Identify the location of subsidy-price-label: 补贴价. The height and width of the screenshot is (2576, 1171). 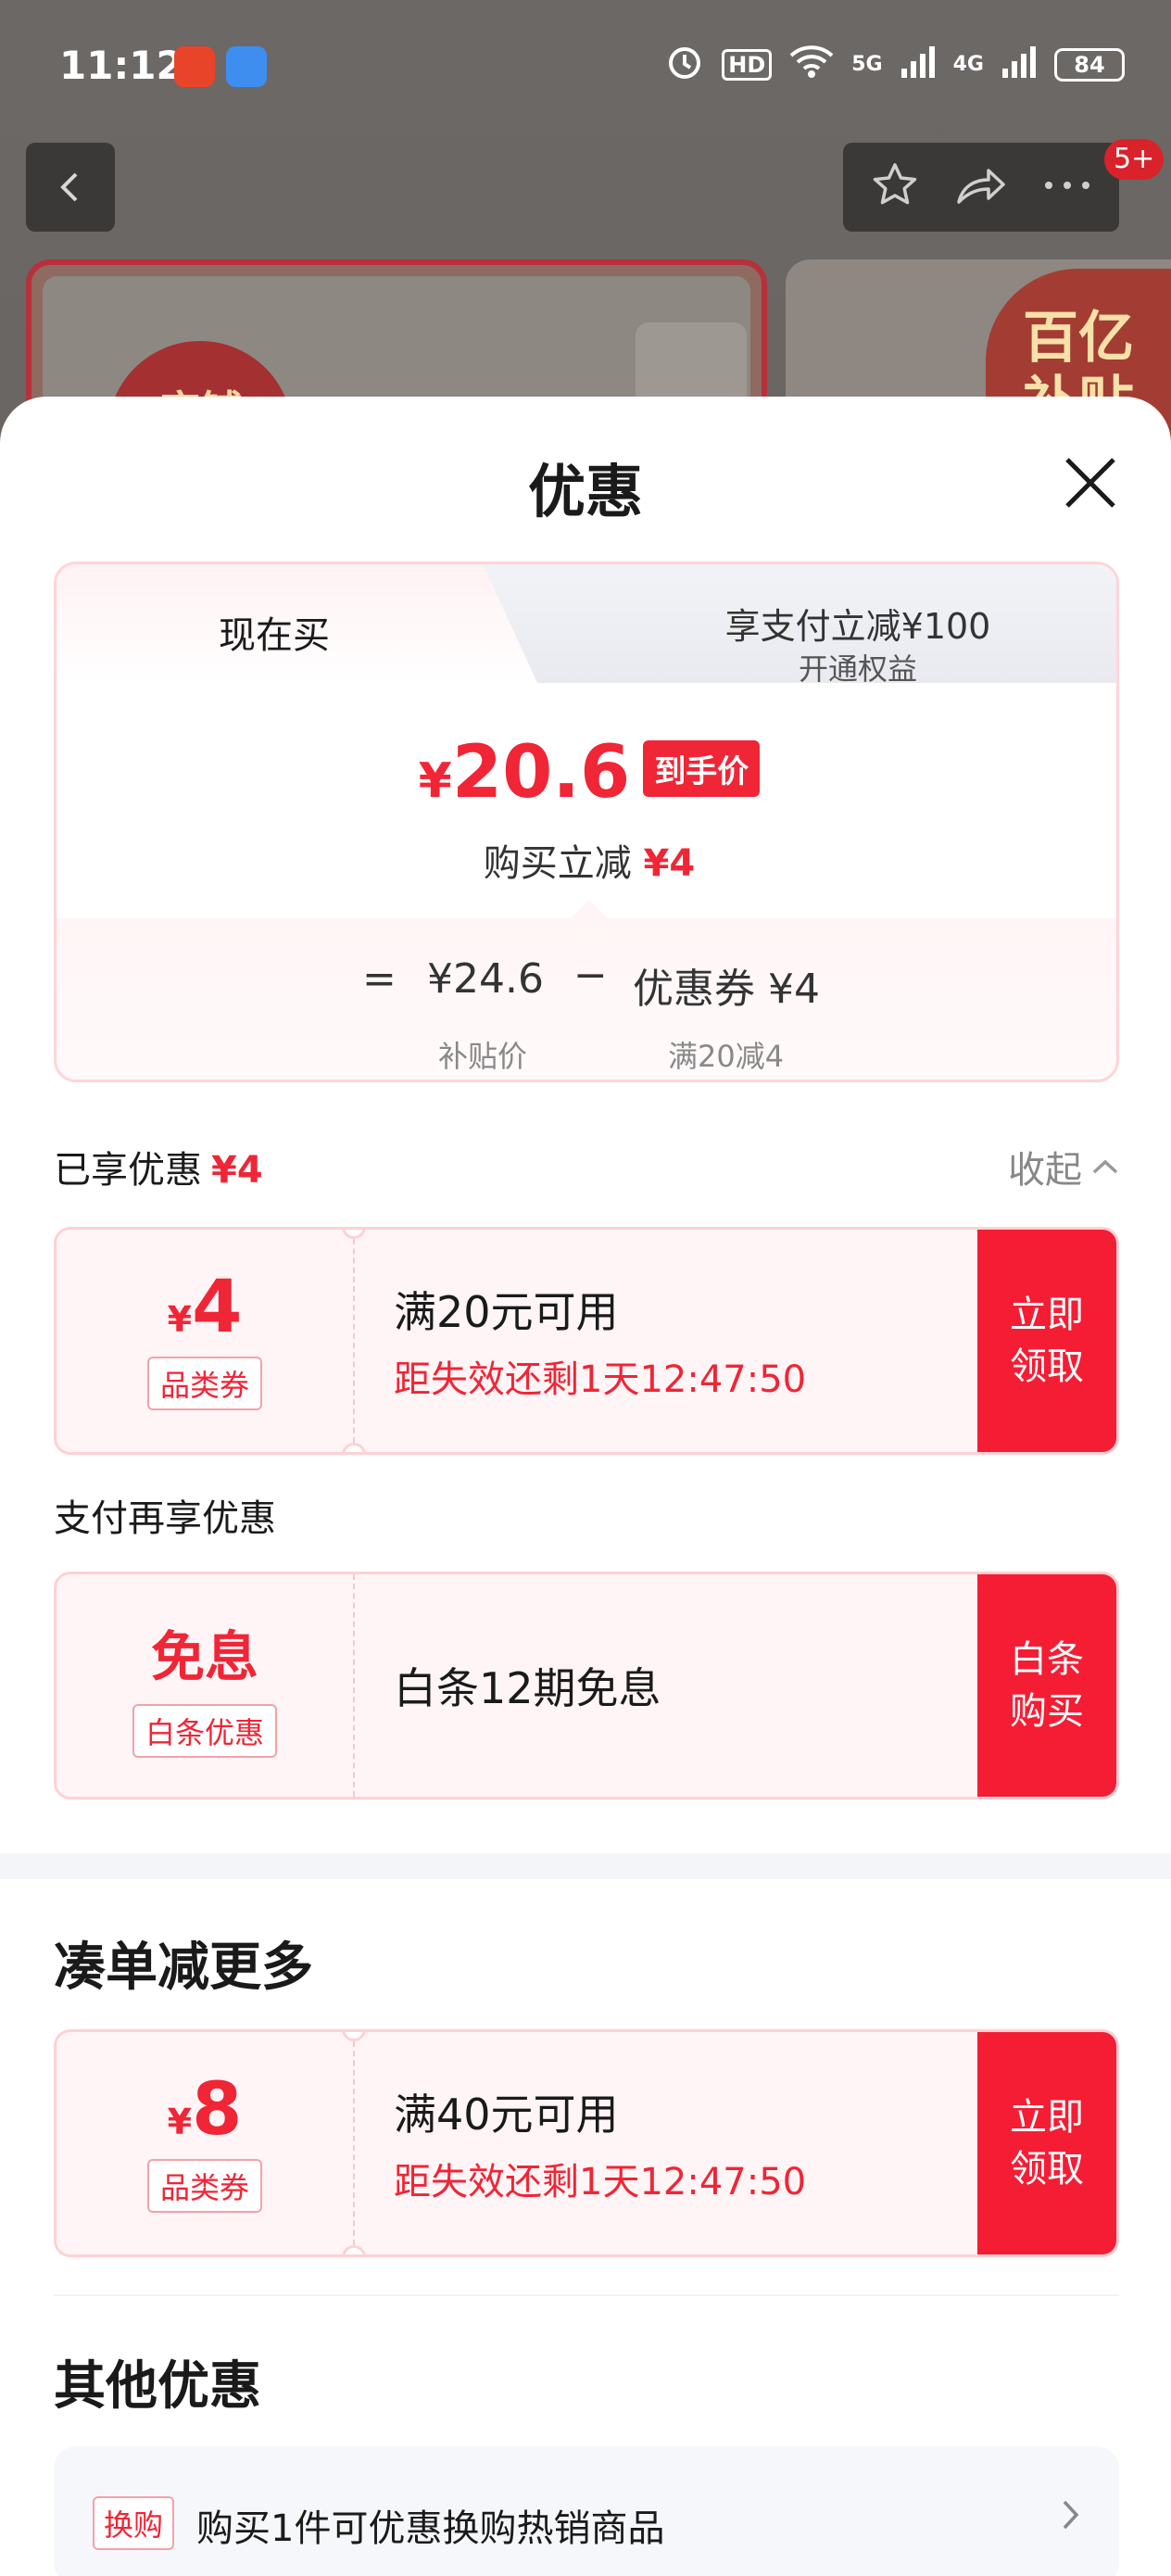
(483, 1056).